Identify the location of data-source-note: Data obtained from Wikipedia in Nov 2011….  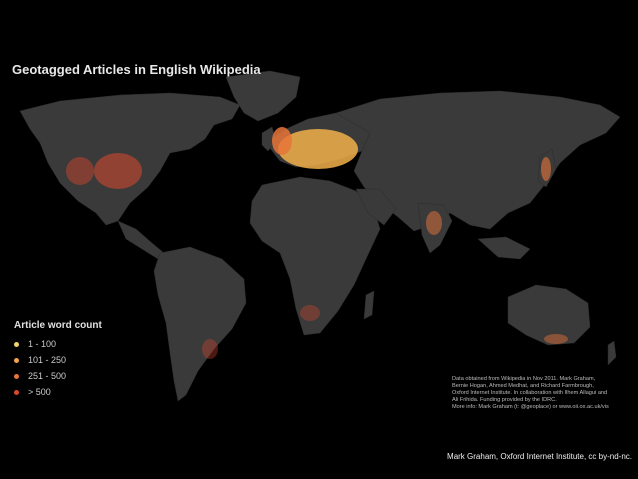
(542, 393).